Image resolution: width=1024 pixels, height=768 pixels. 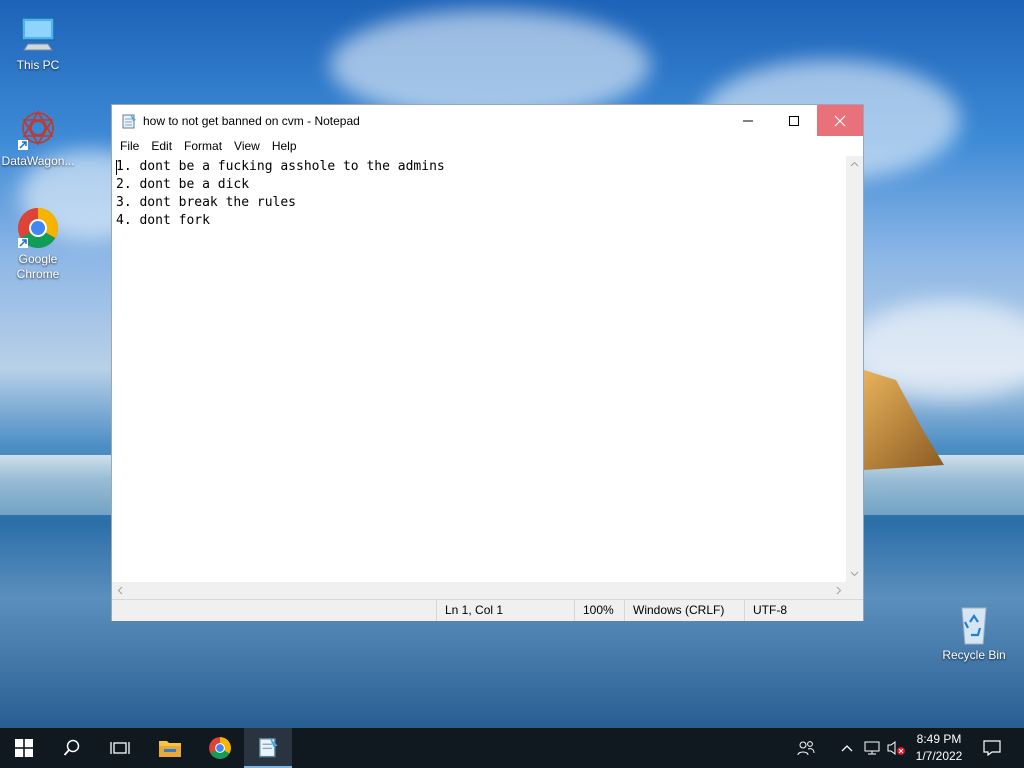 I want to click on task-view-button, so click(x=120, y=748).